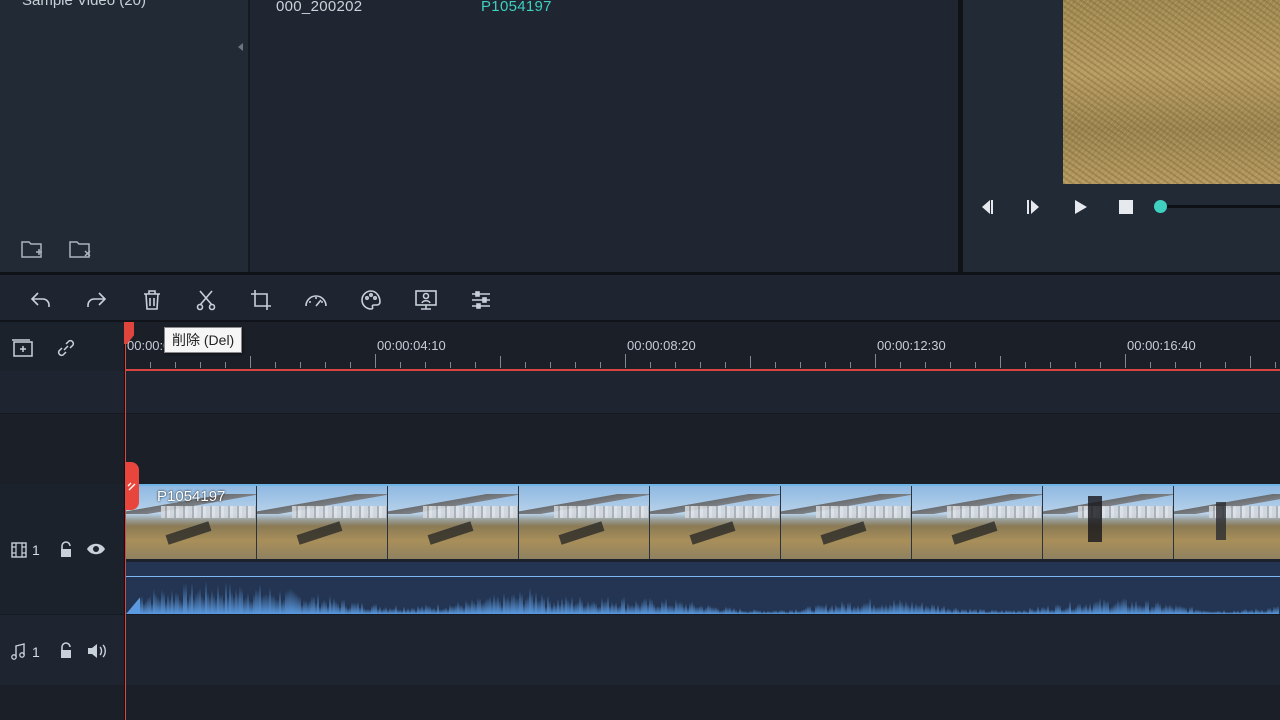  I want to click on media-row-clip: P1054197, so click(516, 7).